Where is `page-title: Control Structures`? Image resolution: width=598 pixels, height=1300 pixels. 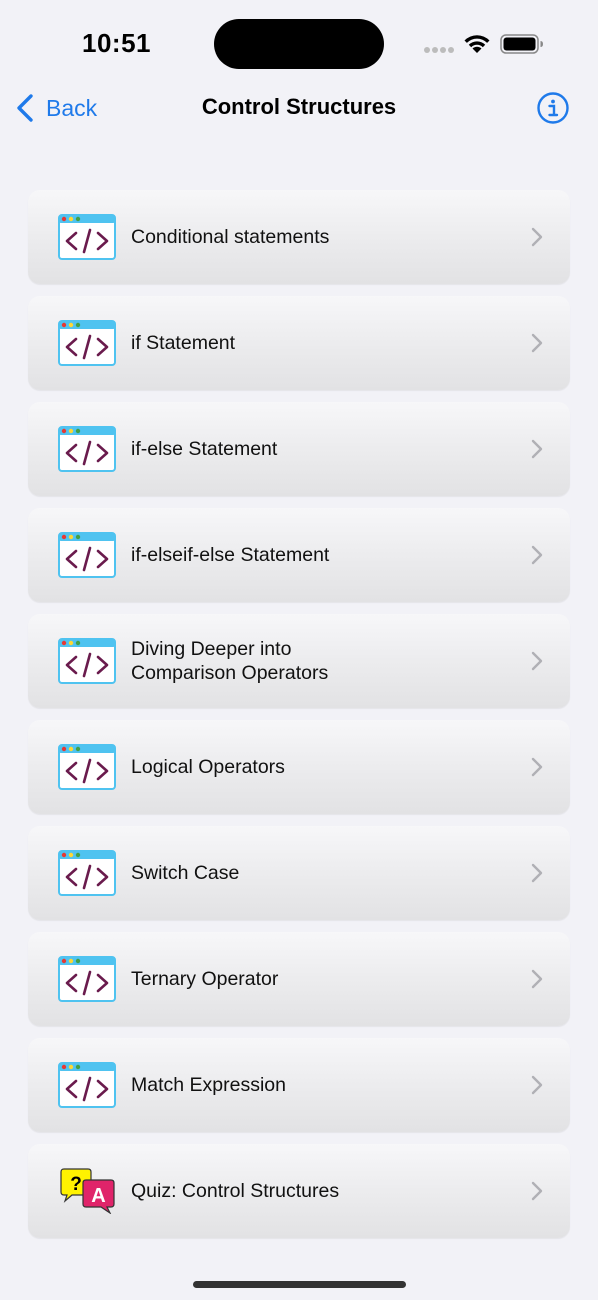 page-title: Control Structures is located at coordinates (299, 106).